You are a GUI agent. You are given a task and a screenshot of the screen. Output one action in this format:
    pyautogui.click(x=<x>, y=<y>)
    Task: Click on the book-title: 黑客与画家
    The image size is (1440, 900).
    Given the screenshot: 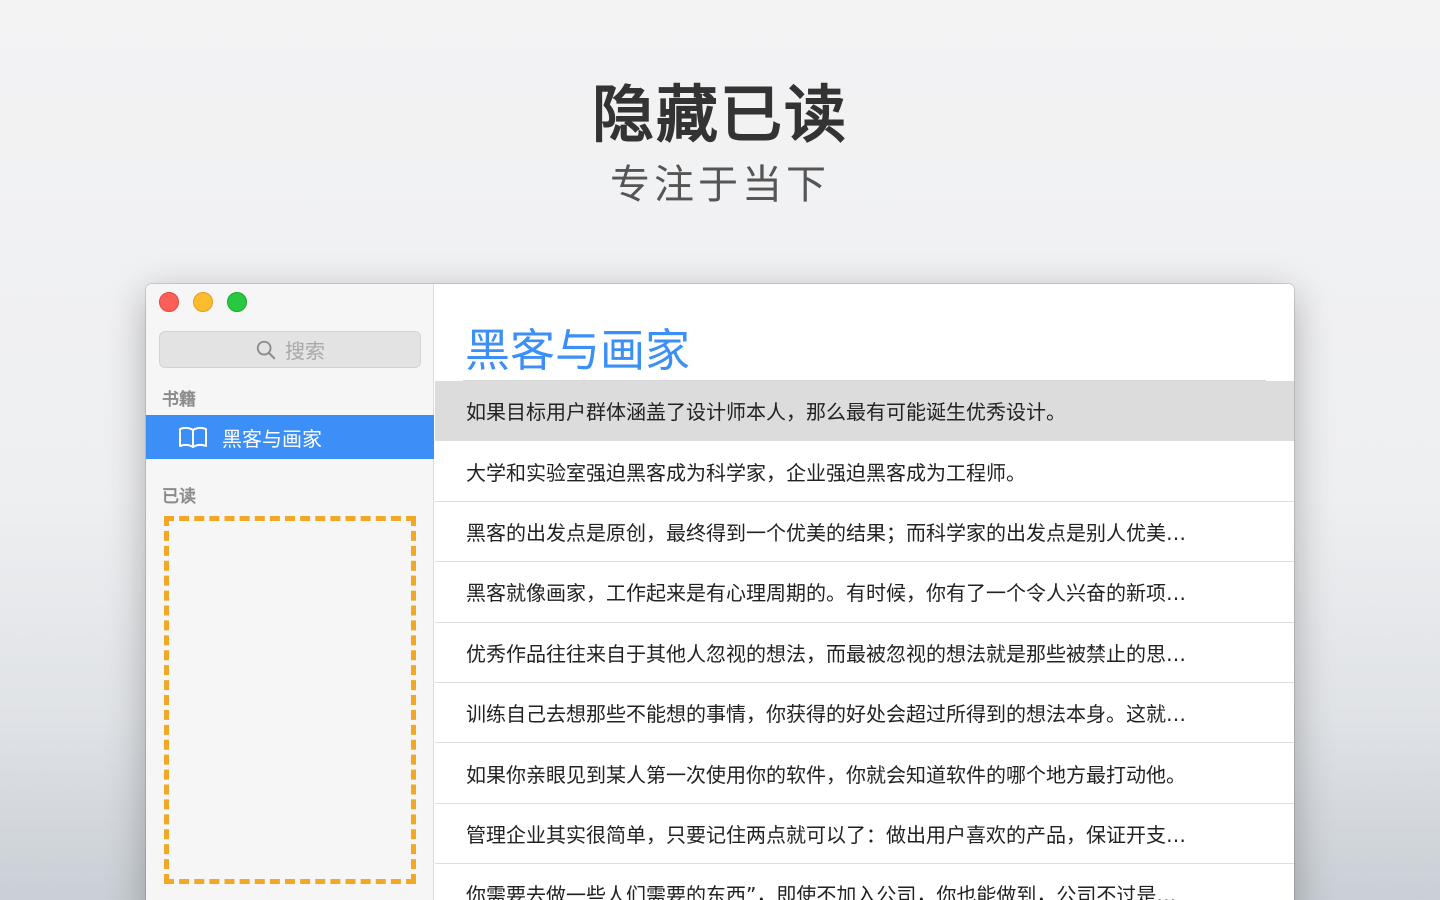 What is the action you would take?
    pyautogui.click(x=578, y=350)
    